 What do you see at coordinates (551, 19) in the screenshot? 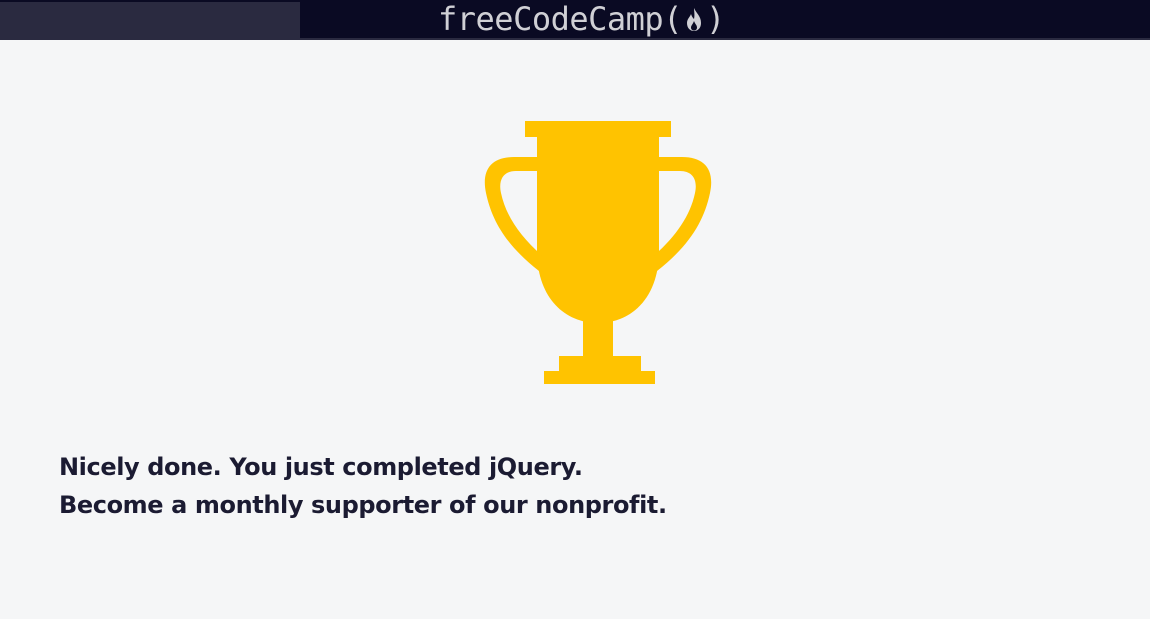
I see `logo-text: freeCodeCamp` at bounding box center [551, 19].